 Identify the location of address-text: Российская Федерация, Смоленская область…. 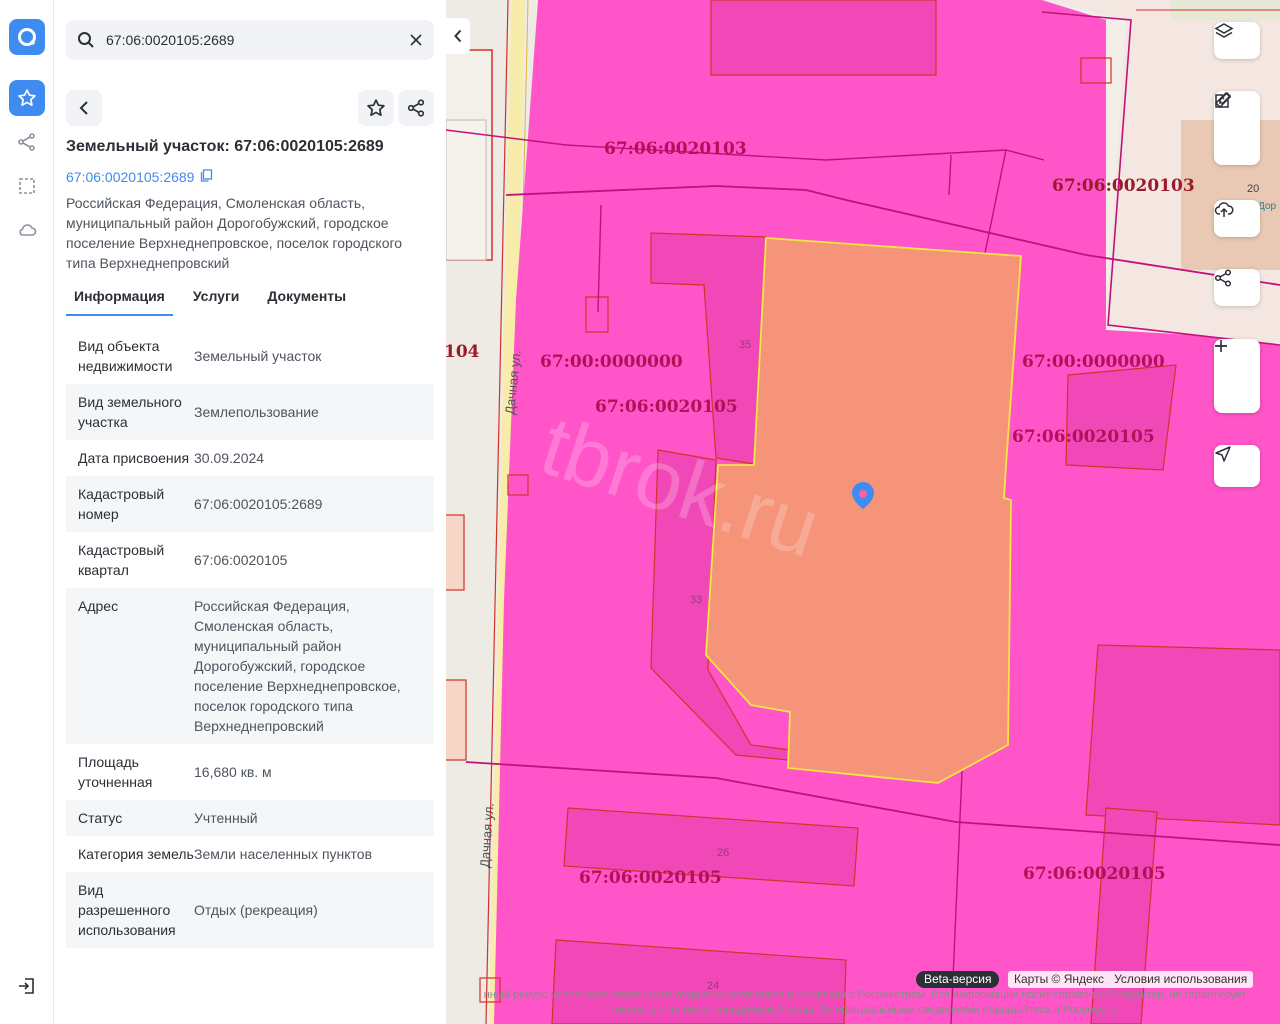
(234, 233).